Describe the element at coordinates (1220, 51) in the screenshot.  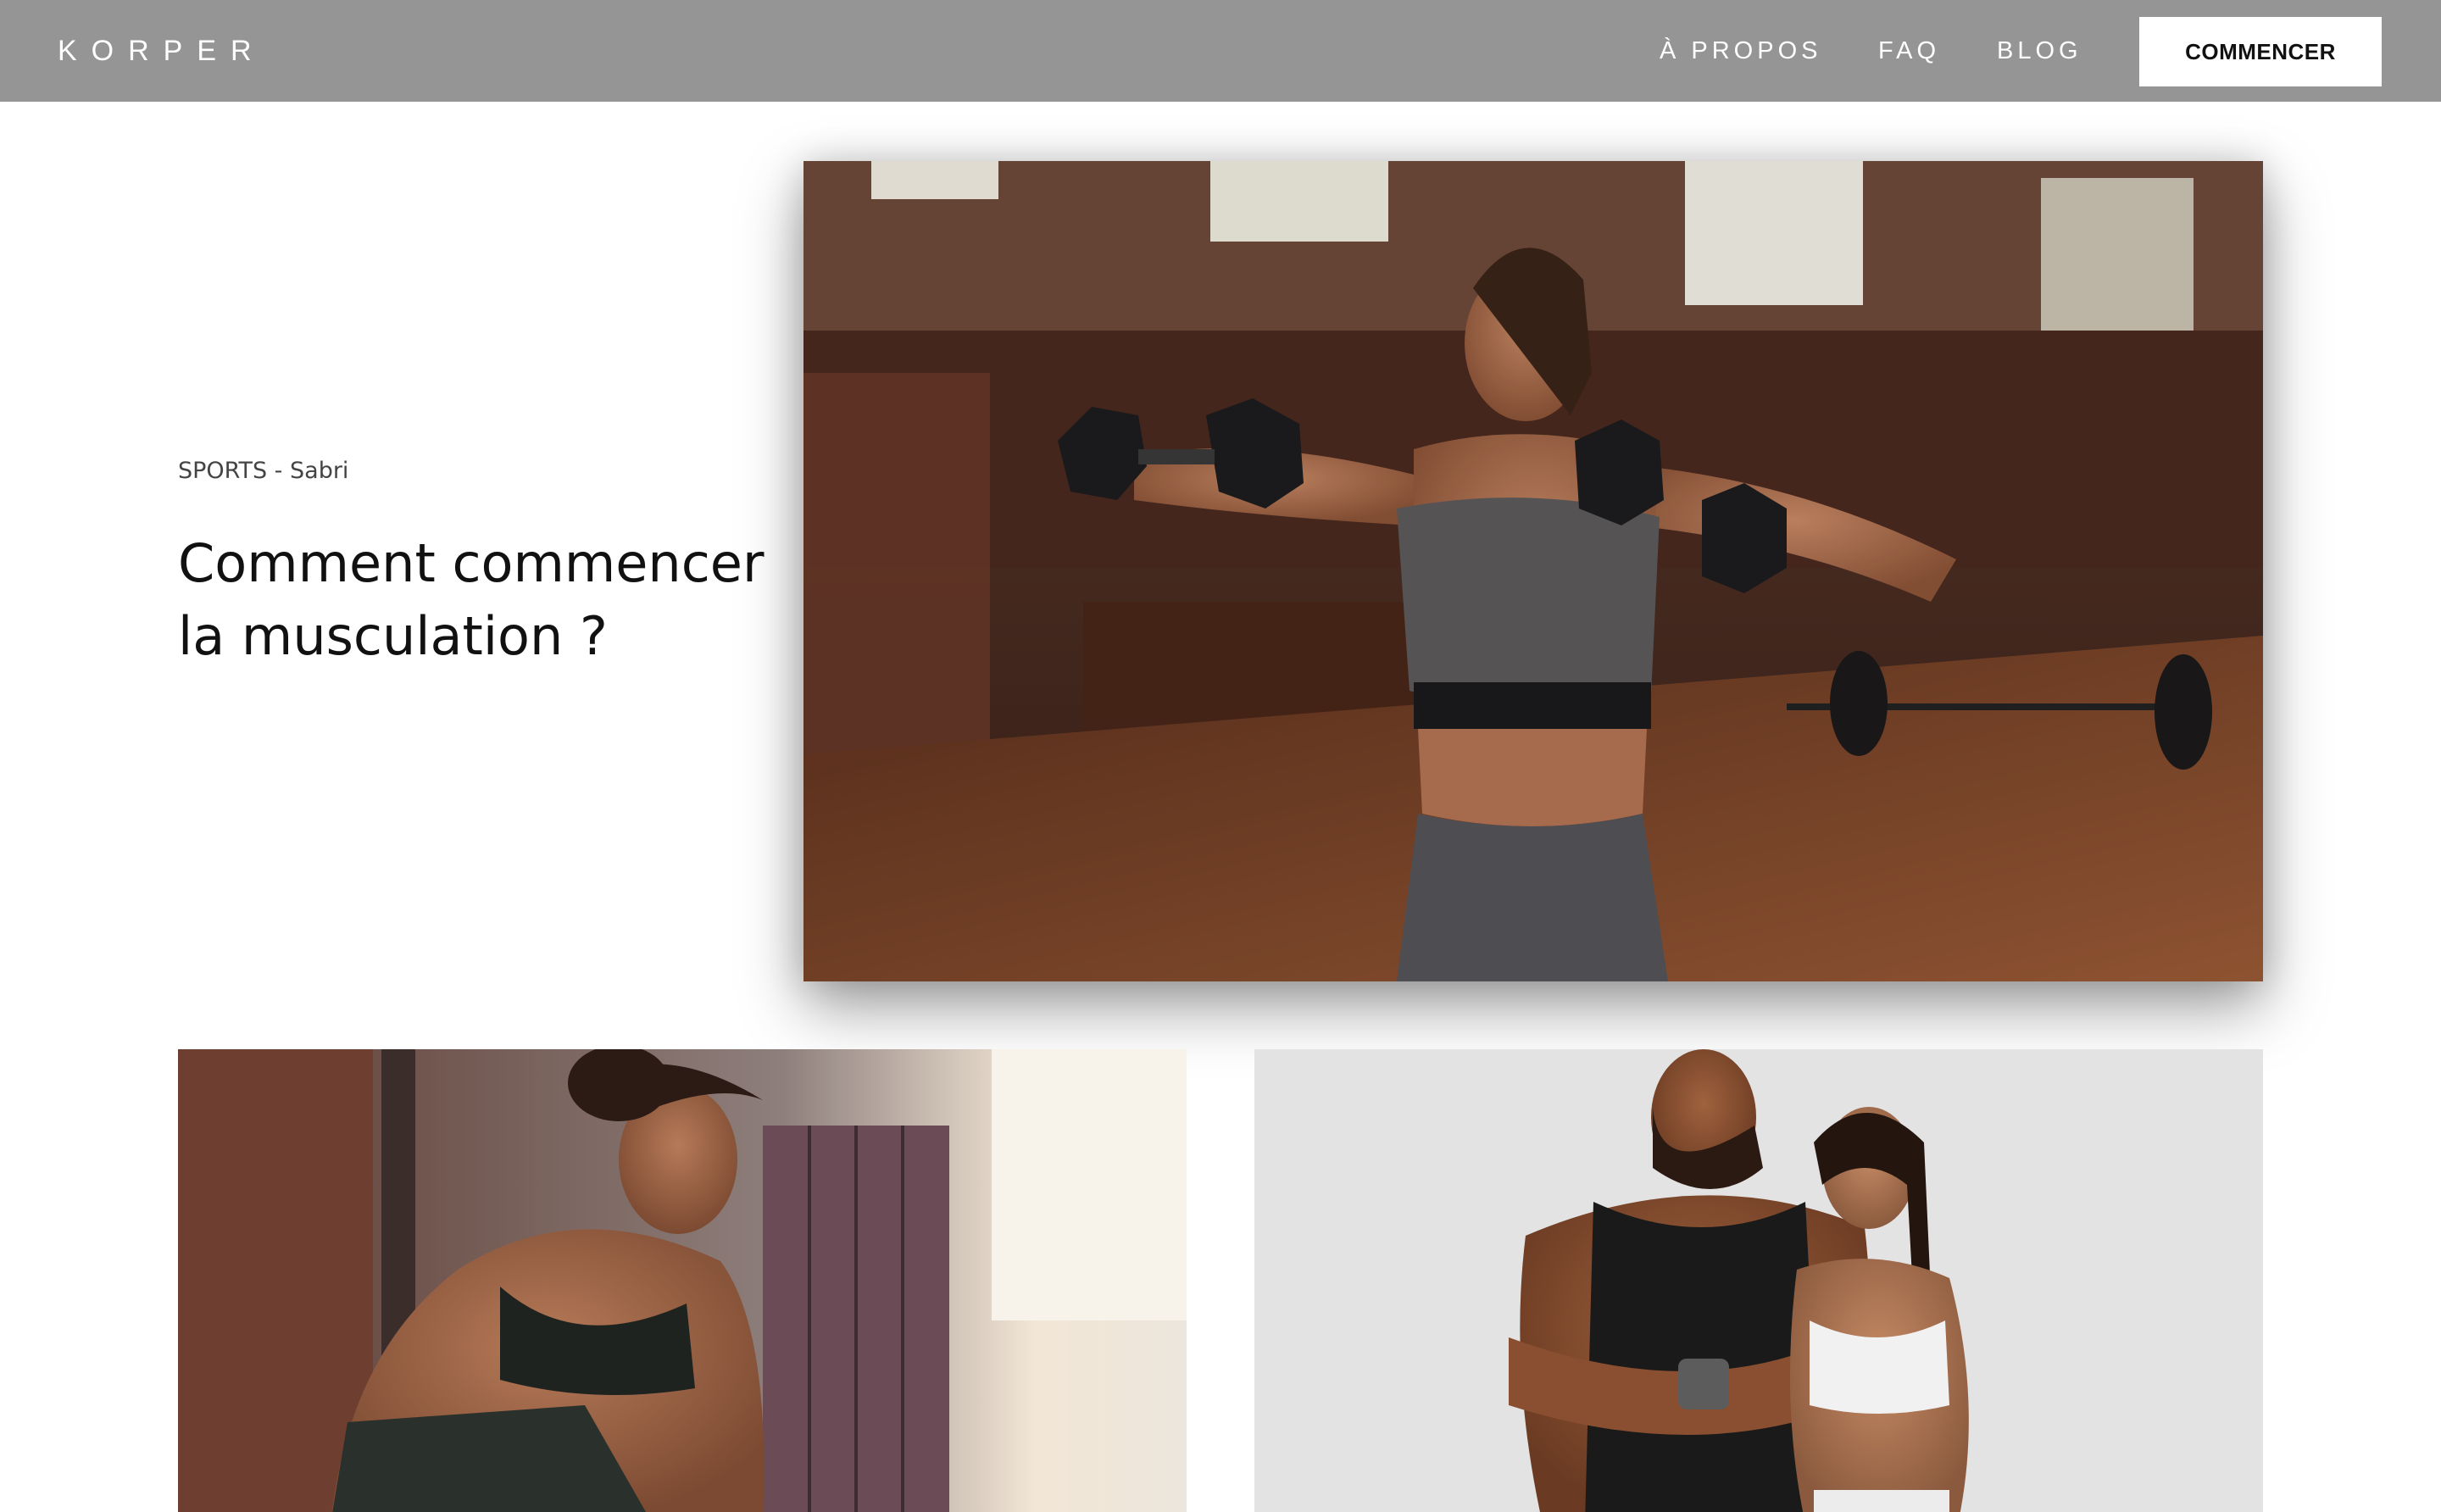
I see `top-navbar: KORPER À PROPOS FAQ BLOG COMMENCER` at that location.